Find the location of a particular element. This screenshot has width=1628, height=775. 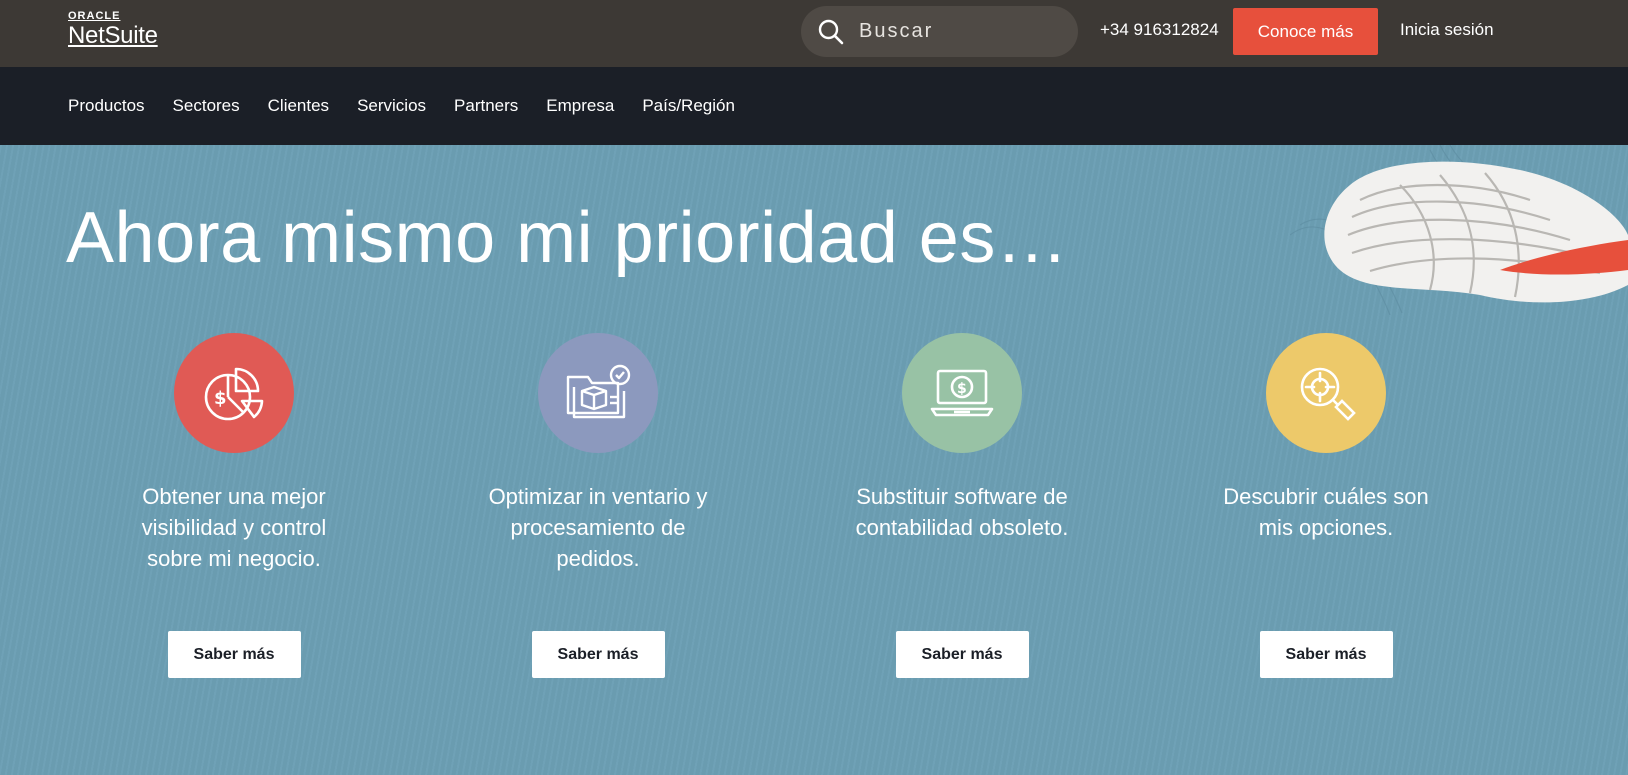

saber-mas-button-2: Saber más is located at coordinates (598, 654).